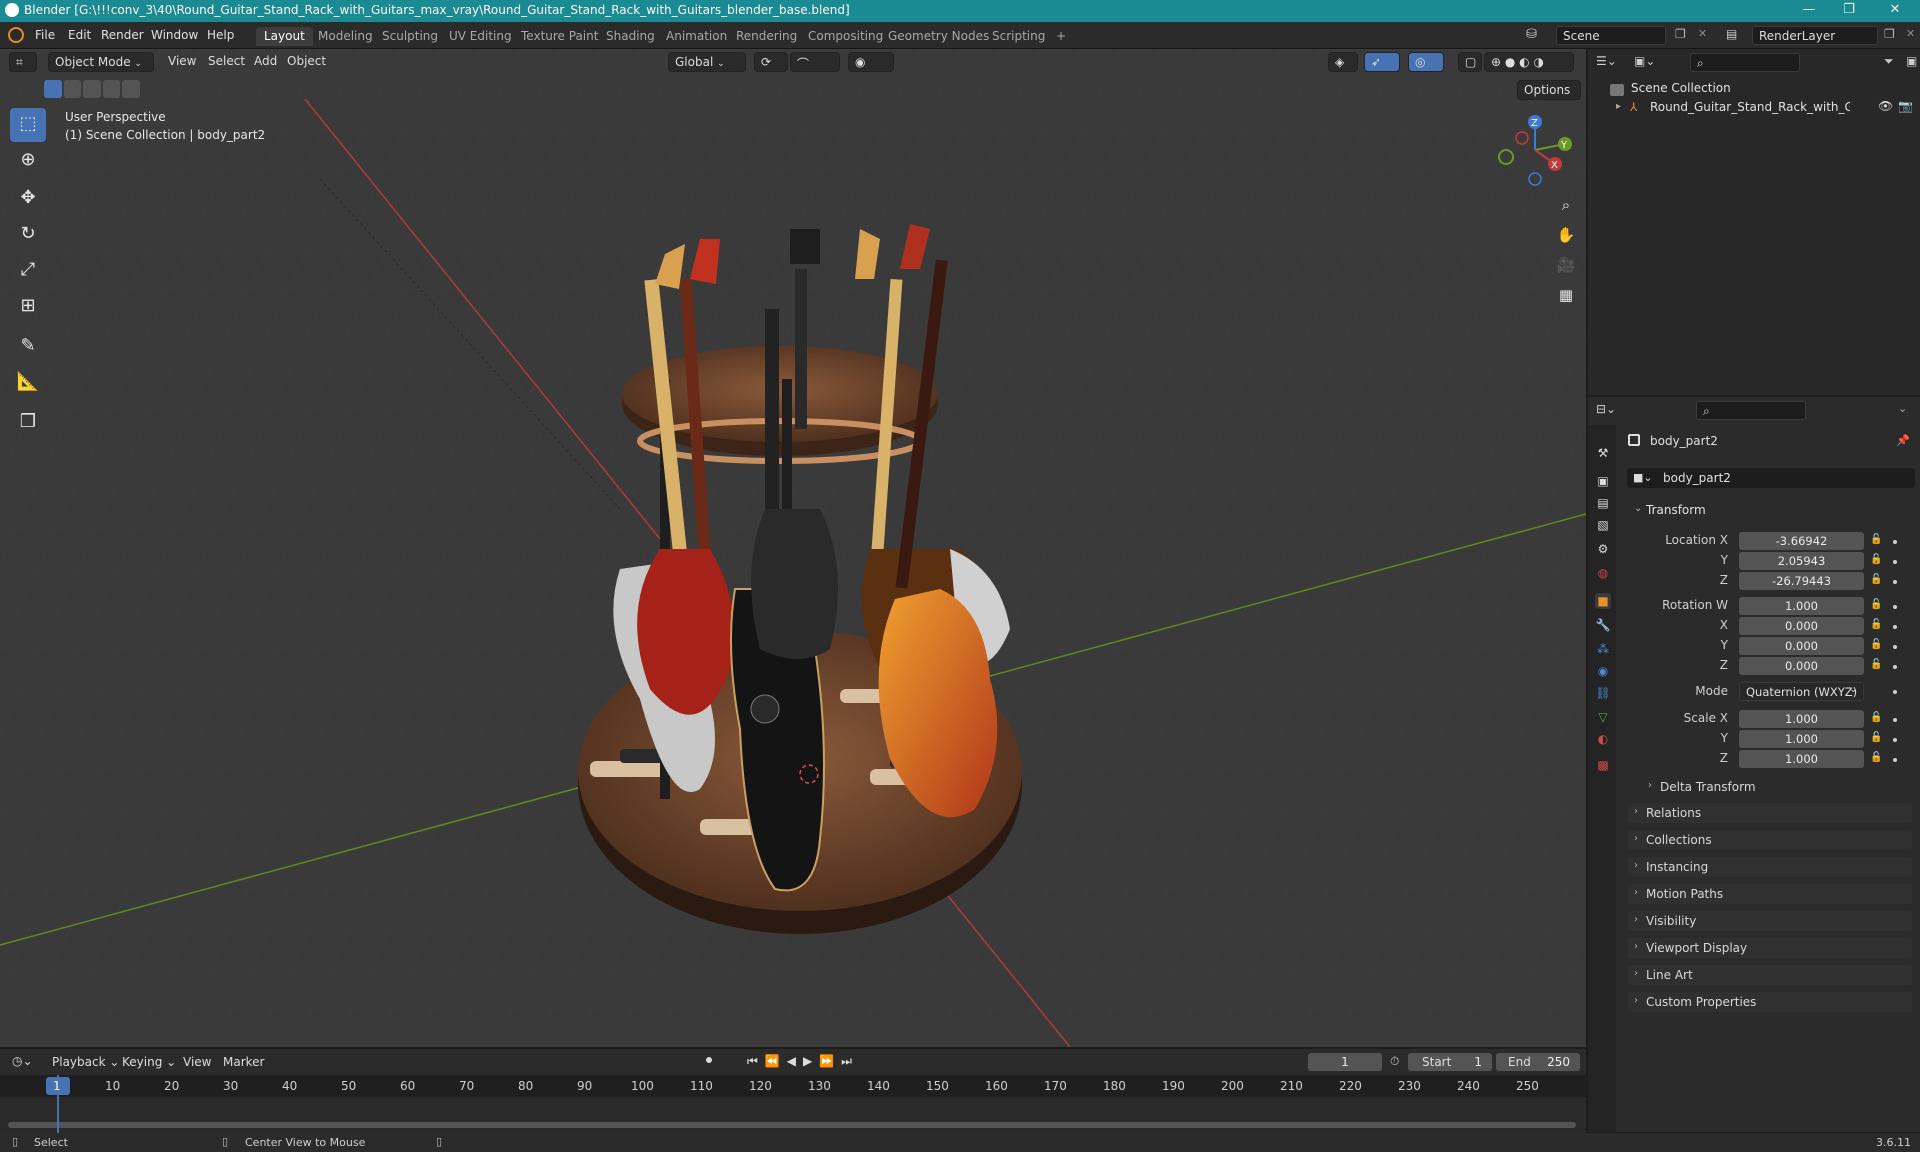 The width and height of the screenshot is (1920, 1152). Describe the element at coordinates (1566, 265) in the screenshot. I see `camera-view-icon: 🎥` at that location.